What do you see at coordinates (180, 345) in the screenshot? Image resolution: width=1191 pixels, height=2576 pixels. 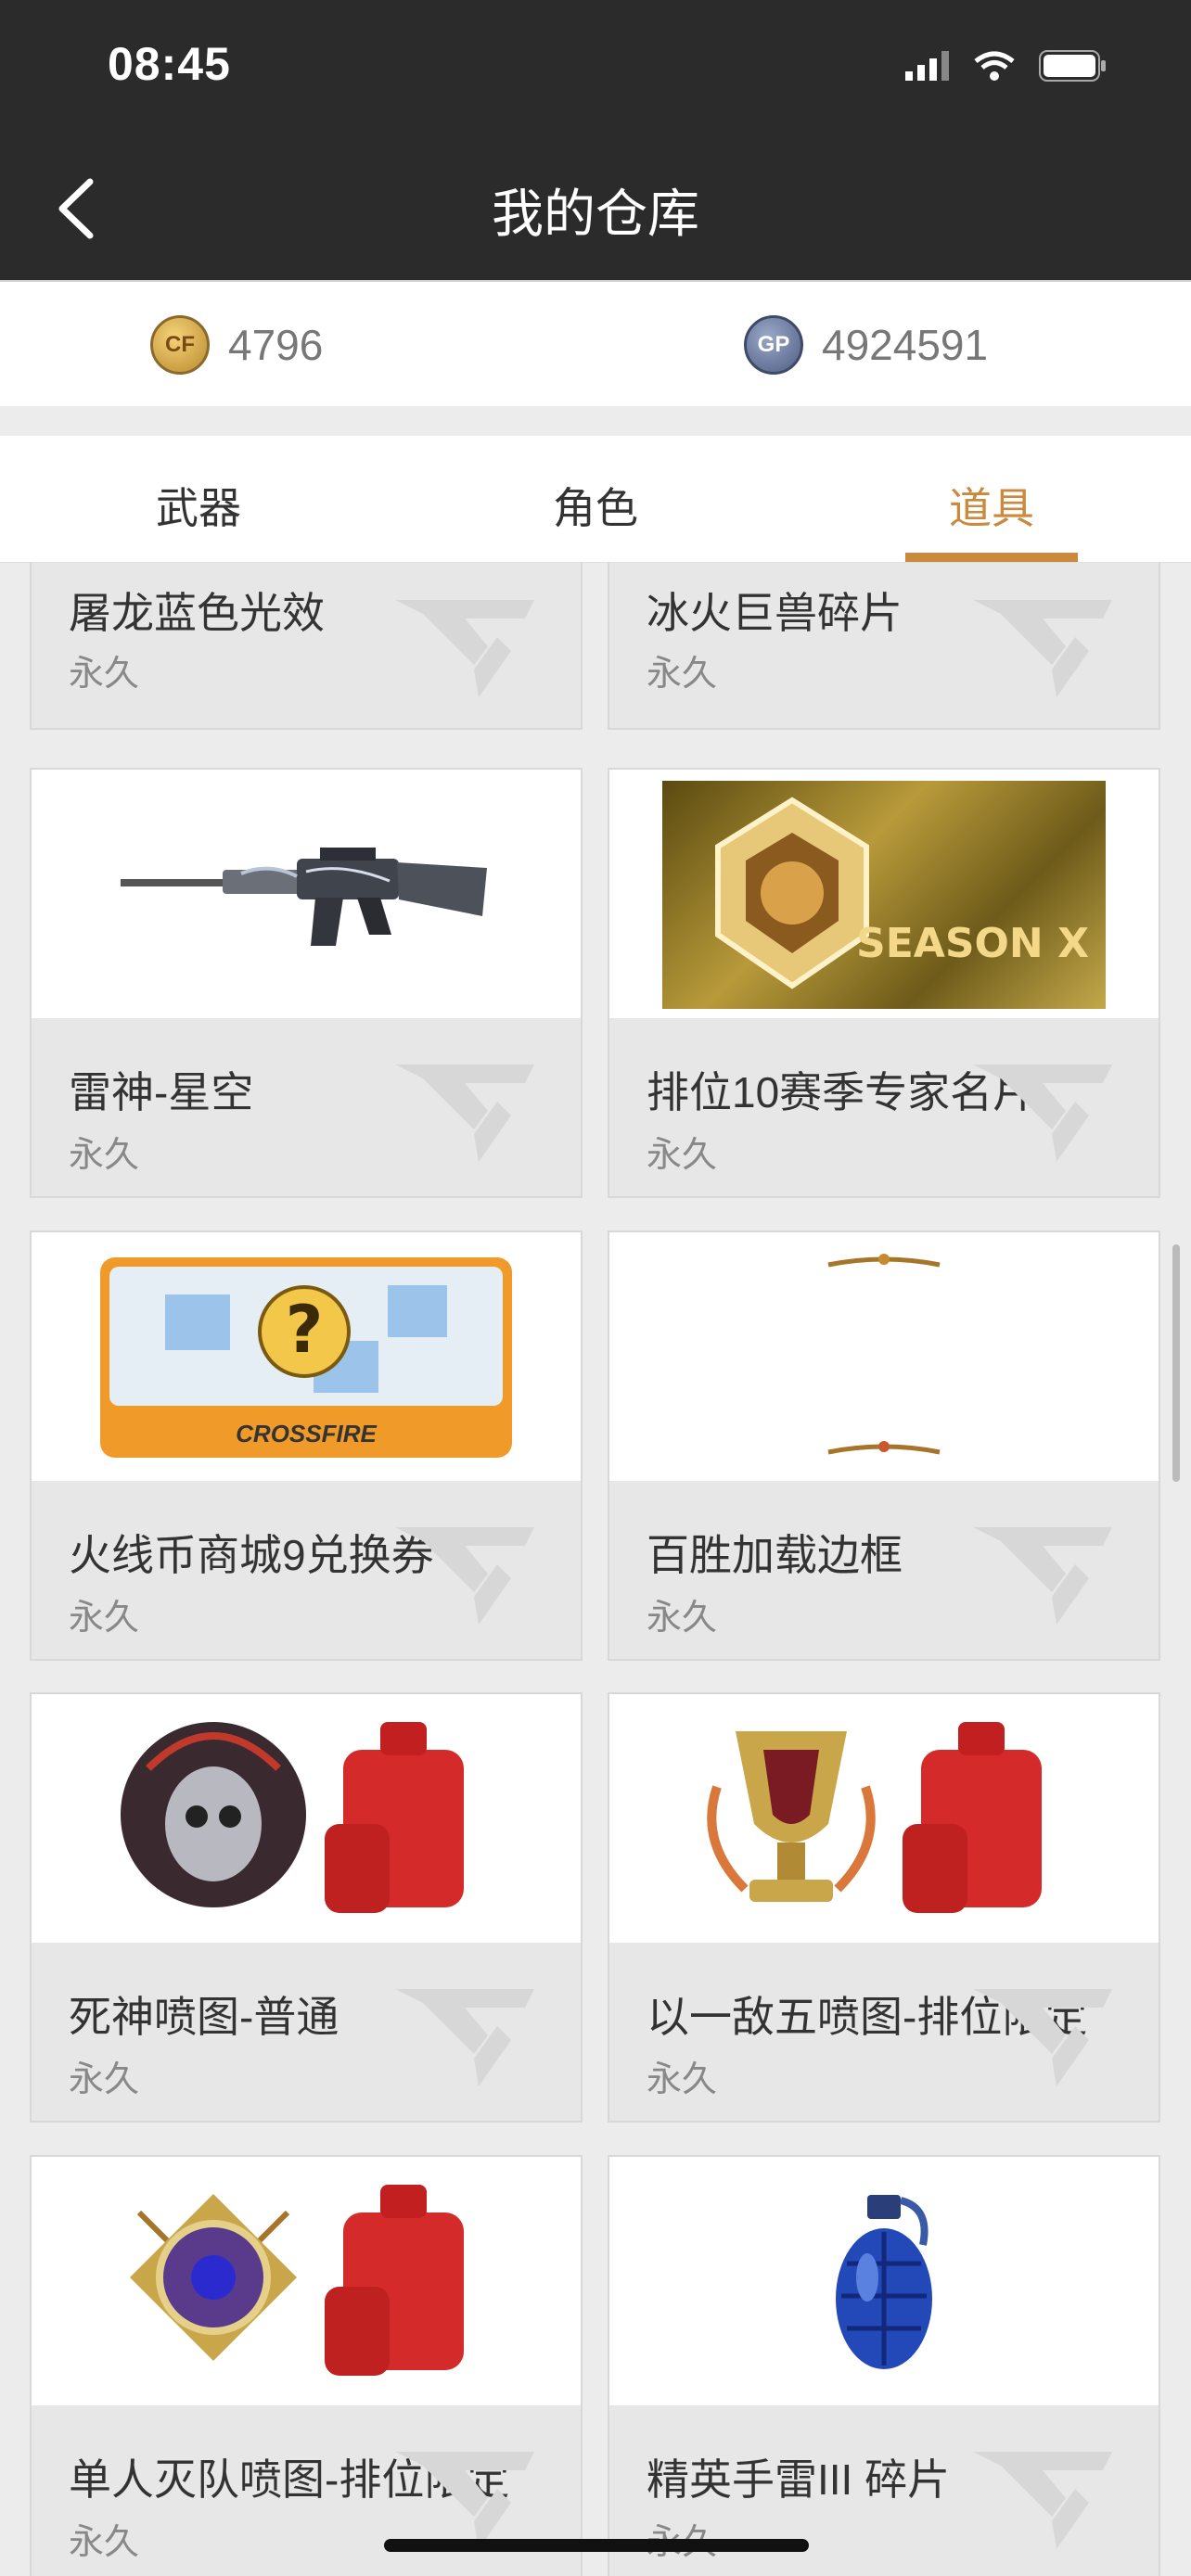 I see `cf-coin-icon: CF` at bounding box center [180, 345].